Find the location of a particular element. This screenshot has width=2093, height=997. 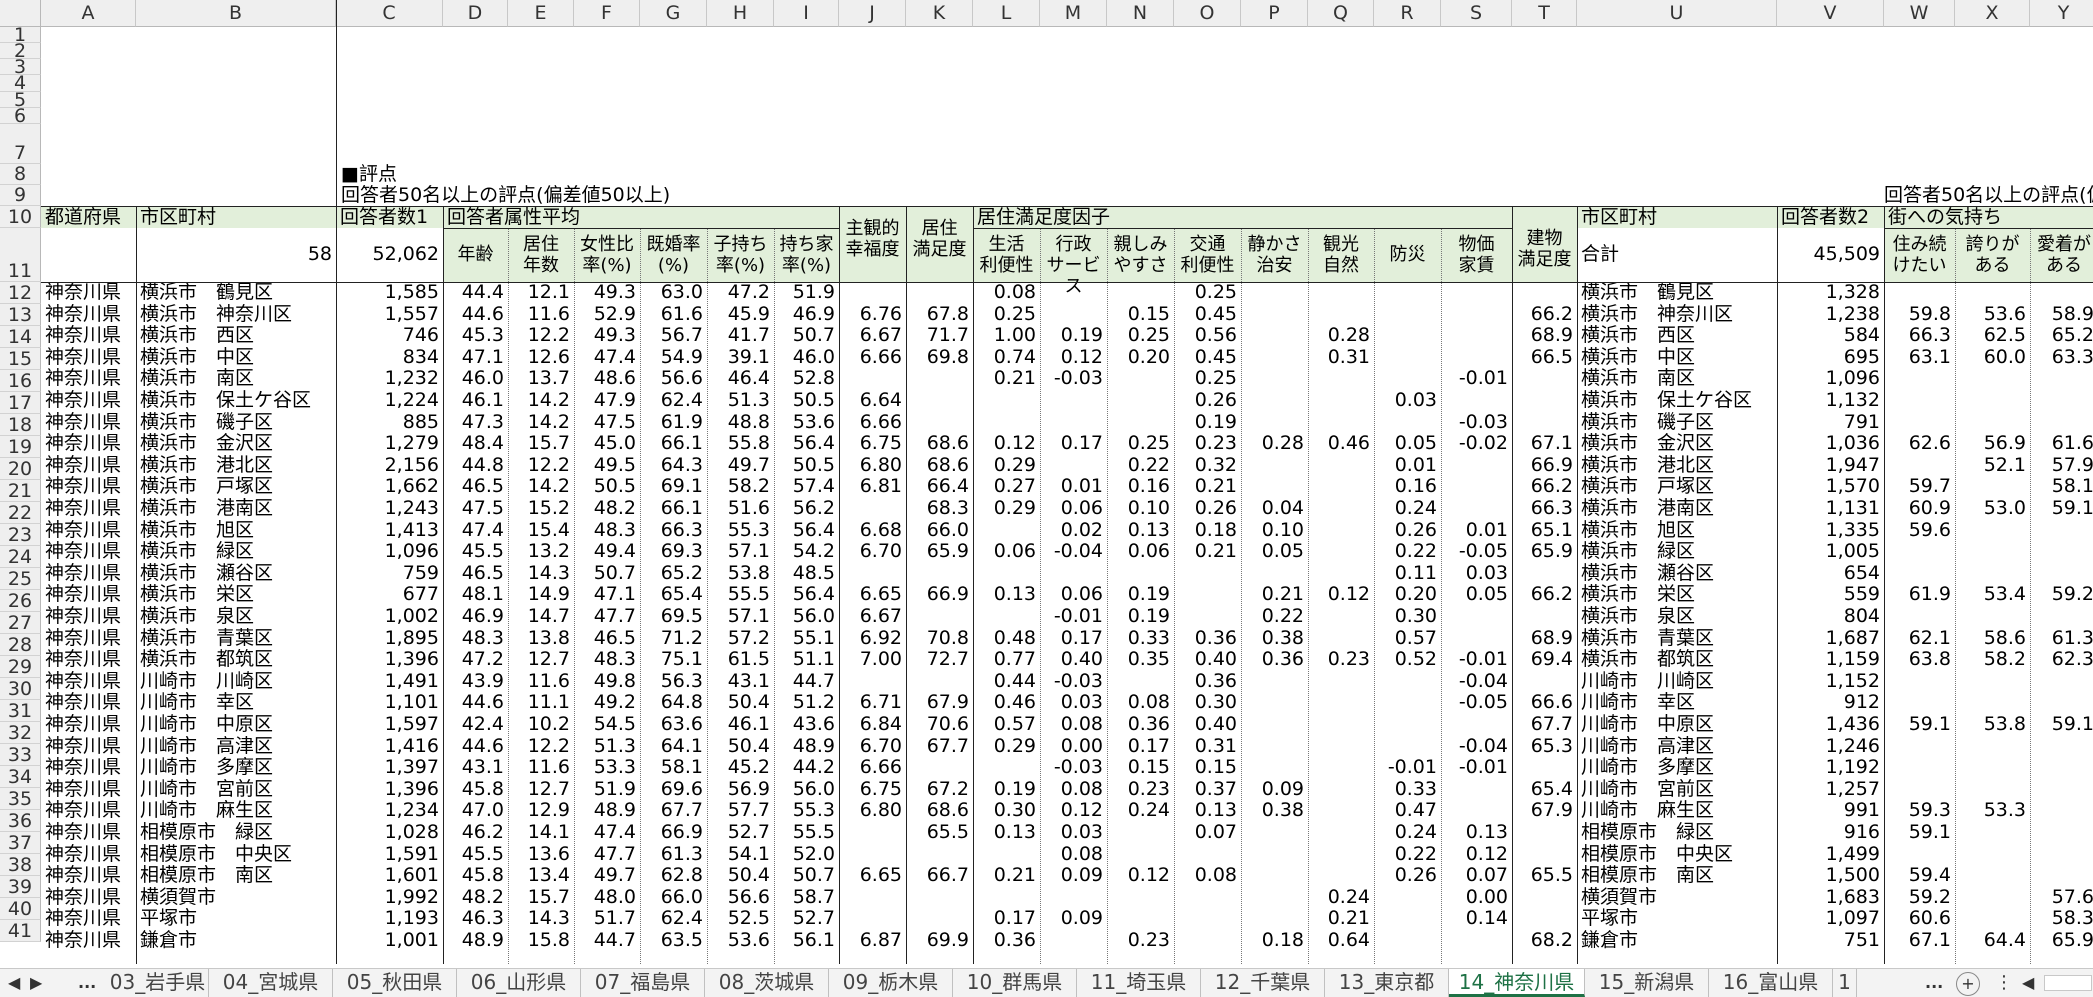

value-cell: 0.46 is located at coordinates (1006, 703).